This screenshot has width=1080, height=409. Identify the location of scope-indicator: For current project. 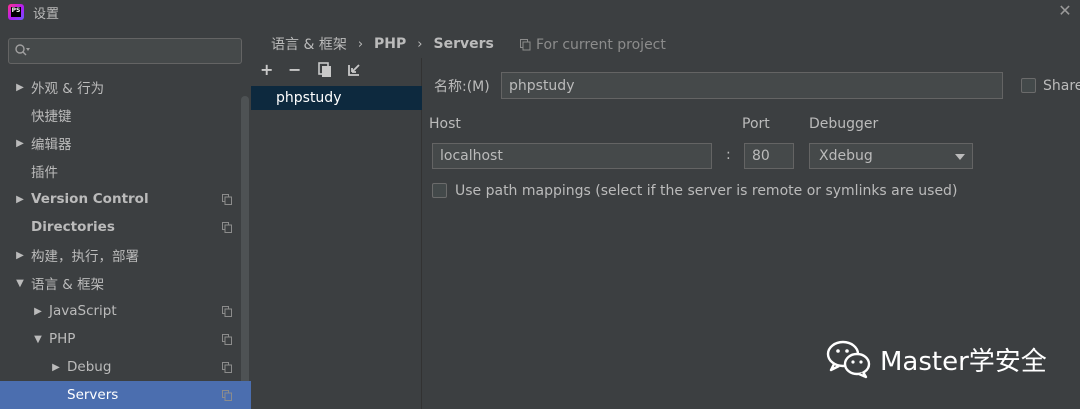
(593, 45).